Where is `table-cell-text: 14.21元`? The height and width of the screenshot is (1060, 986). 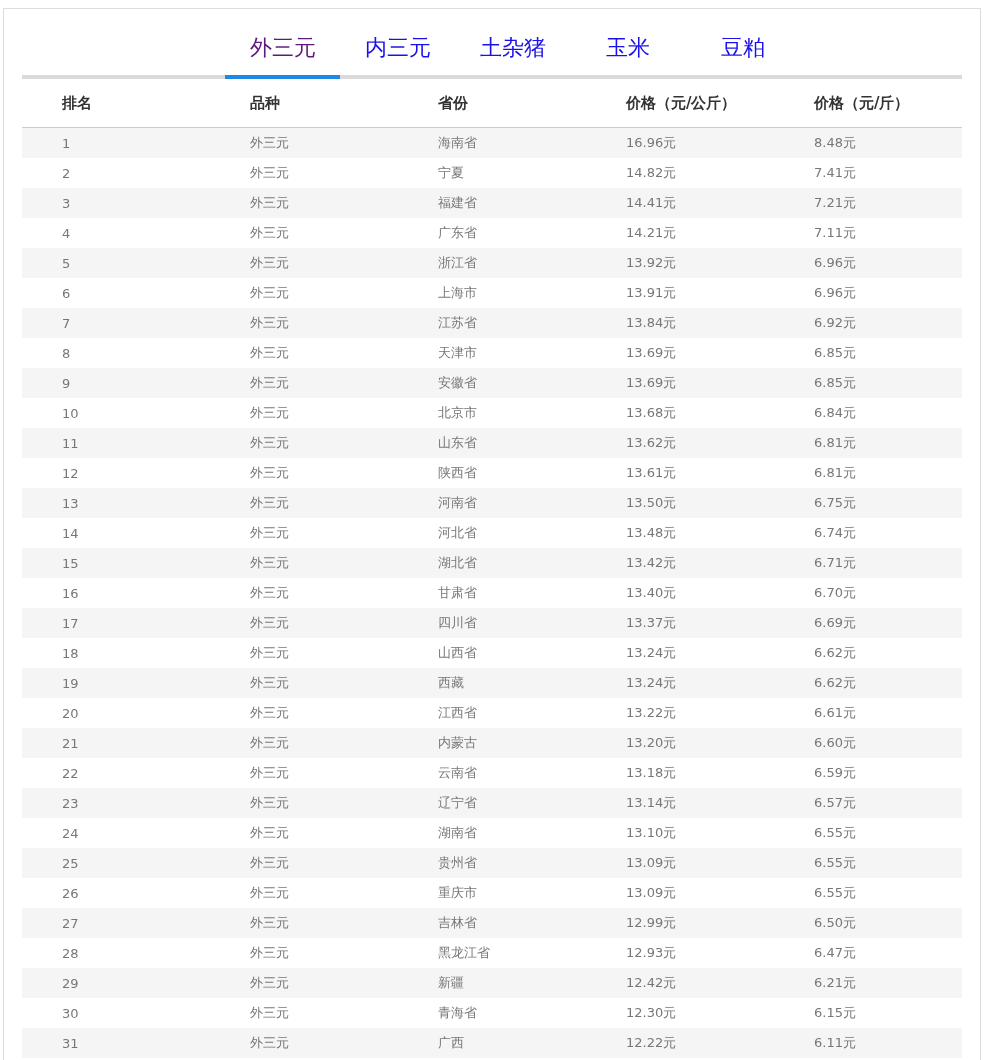 table-cell-text: 14.21元 is located at coordinates (651, 233).